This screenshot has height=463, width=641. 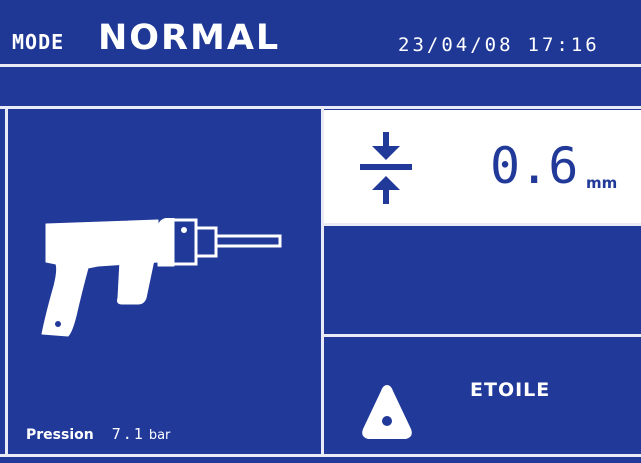 What do you see at coordinates (482, 166) in the screenshot?
I see `thickness-panel: 0.6 mm` at bounding box center [482, 166].